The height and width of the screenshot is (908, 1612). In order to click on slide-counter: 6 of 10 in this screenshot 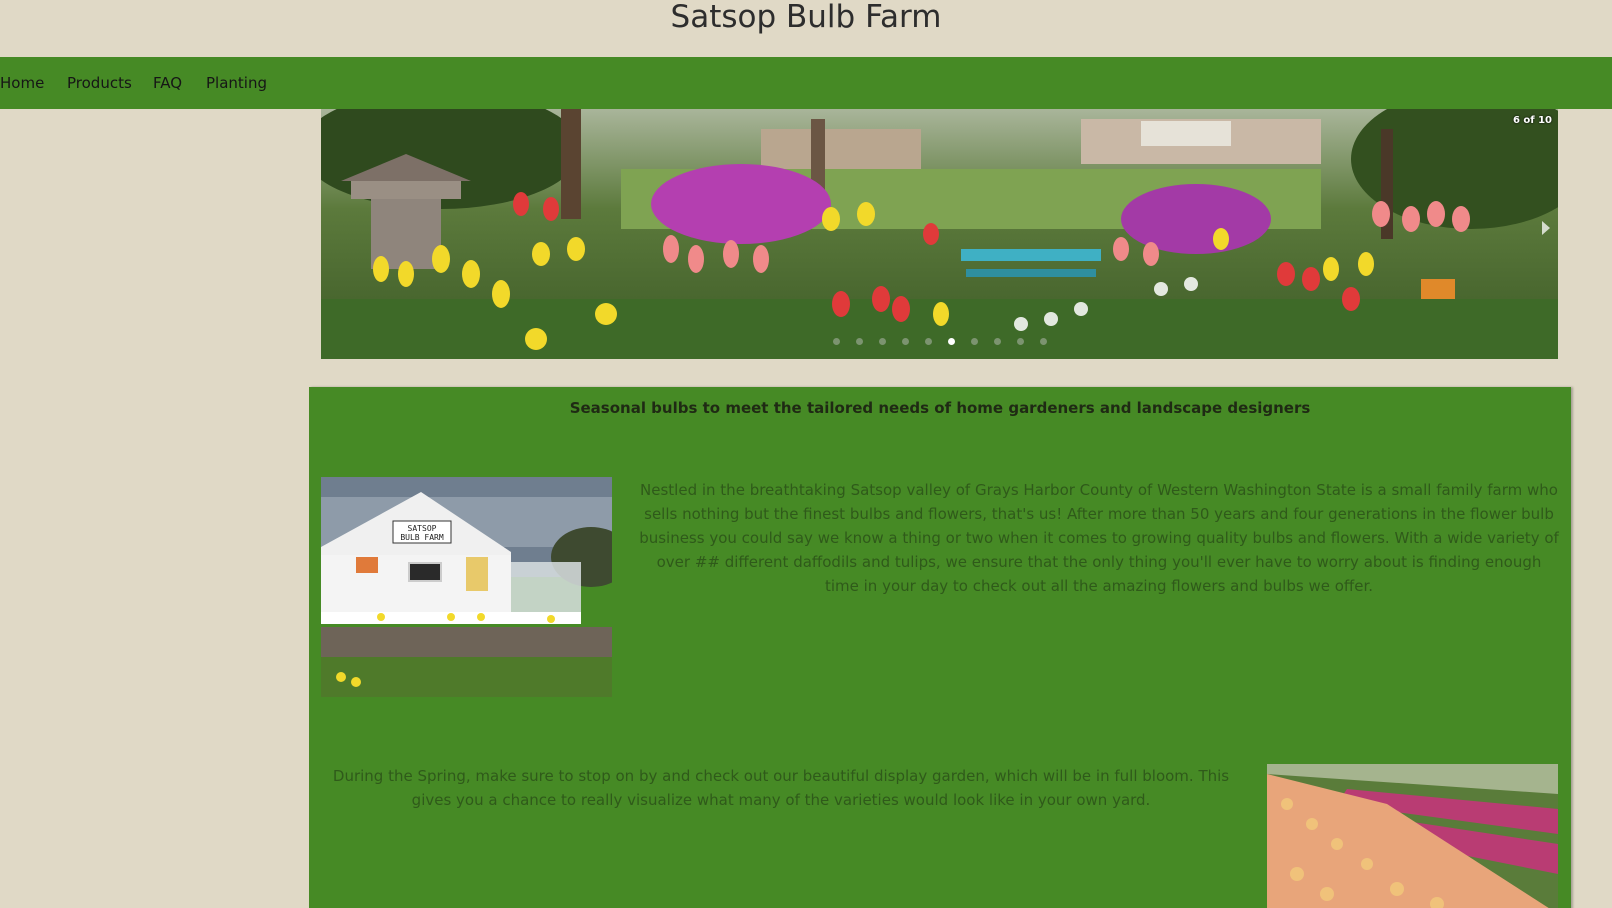, I will do `click(1532, 120)`.